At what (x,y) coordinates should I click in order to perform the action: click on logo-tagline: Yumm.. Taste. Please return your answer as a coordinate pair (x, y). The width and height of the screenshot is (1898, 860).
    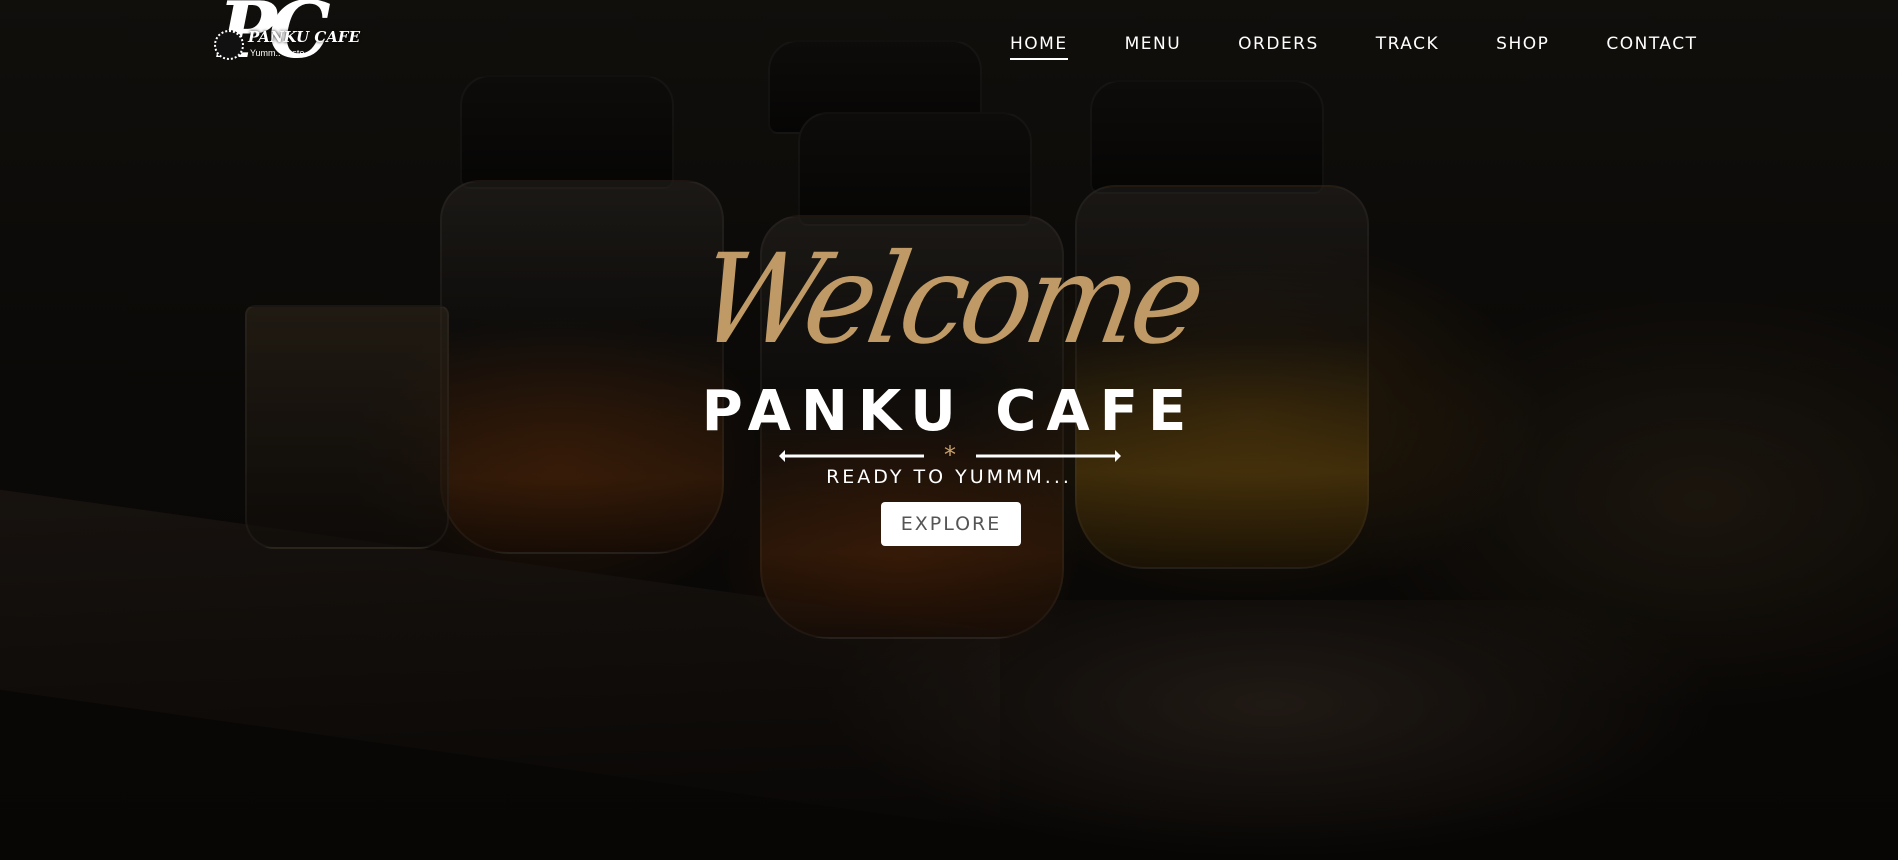
    Looking at the image, I should click on (277, 53).